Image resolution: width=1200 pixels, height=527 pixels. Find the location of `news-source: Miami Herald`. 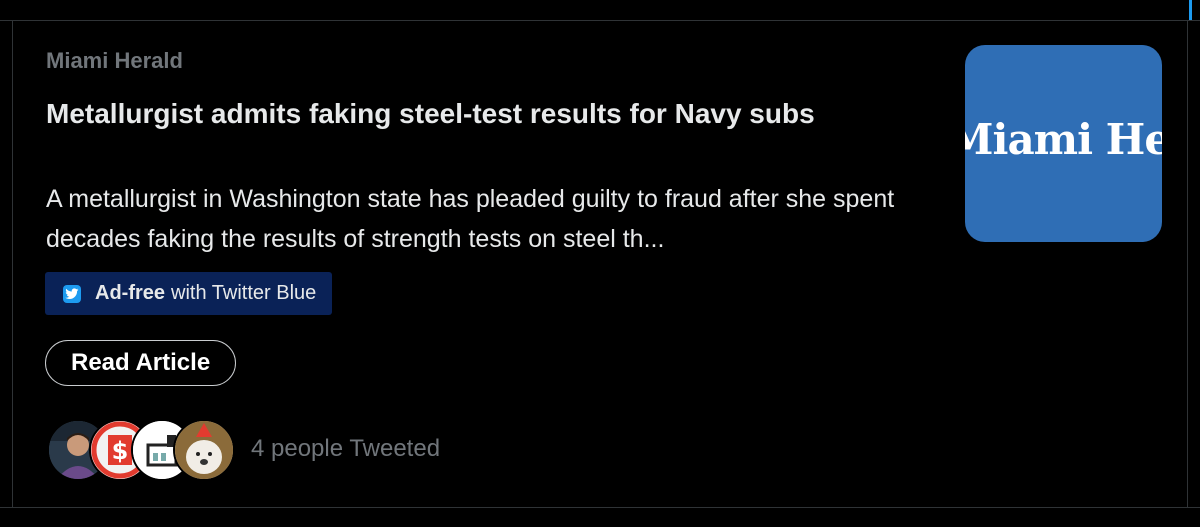

news-source: Miami Herald is located at coordinates (114, 60).